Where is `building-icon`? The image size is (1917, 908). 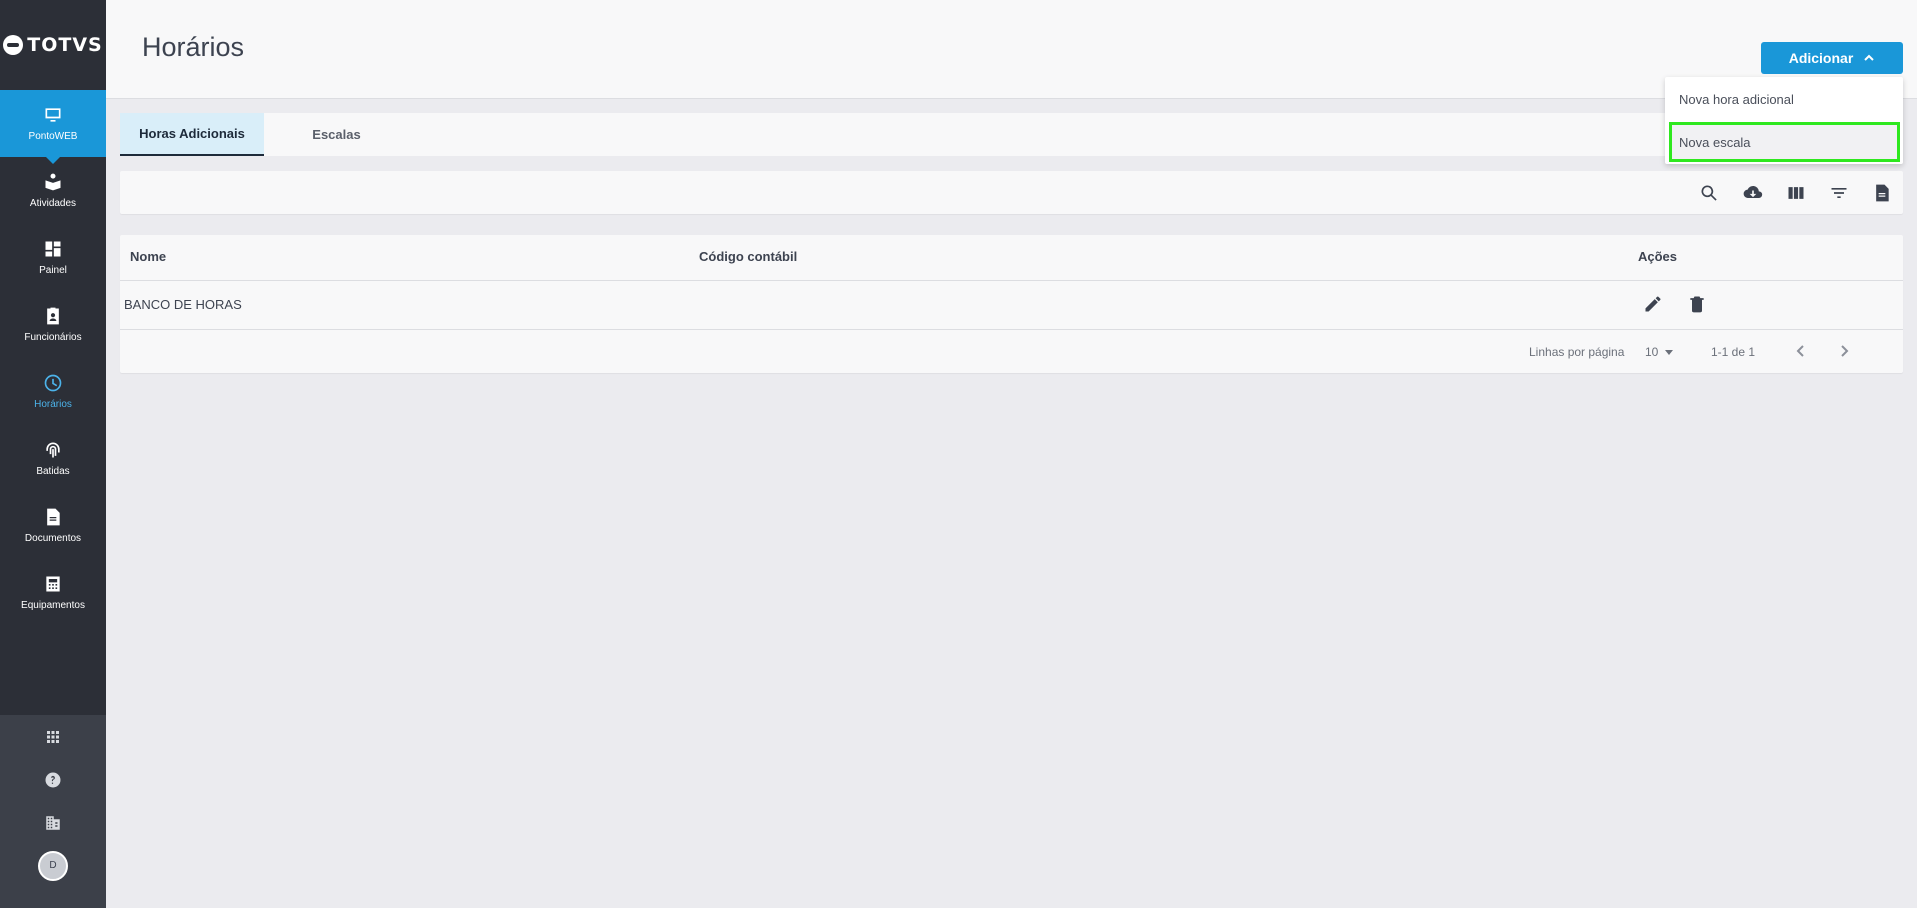
building-icon is located at coordinates (53, 822).